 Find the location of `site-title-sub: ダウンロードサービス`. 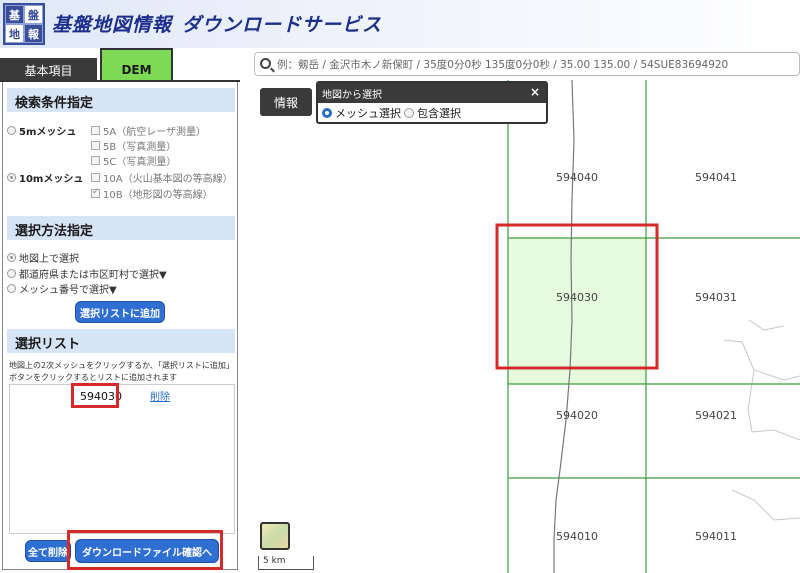

site-title-sub: ダウンロードサービス is located at coordinates (282, 25).